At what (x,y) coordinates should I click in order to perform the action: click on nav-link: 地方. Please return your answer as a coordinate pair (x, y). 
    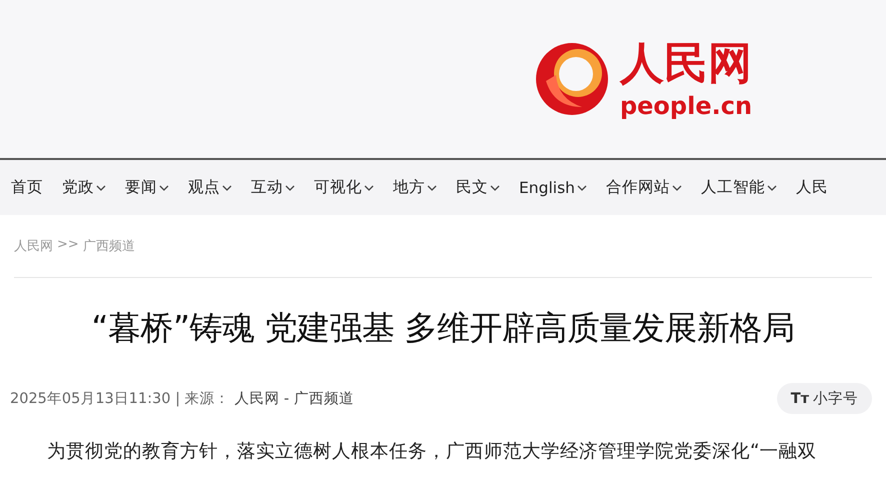
    Looking at the image, I should click on (415, 187).